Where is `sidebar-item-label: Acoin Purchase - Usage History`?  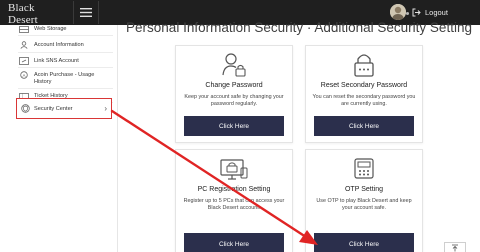
sidebar-item-label: Acoin Purchase - Usage History is located at coordinates (64, 78).